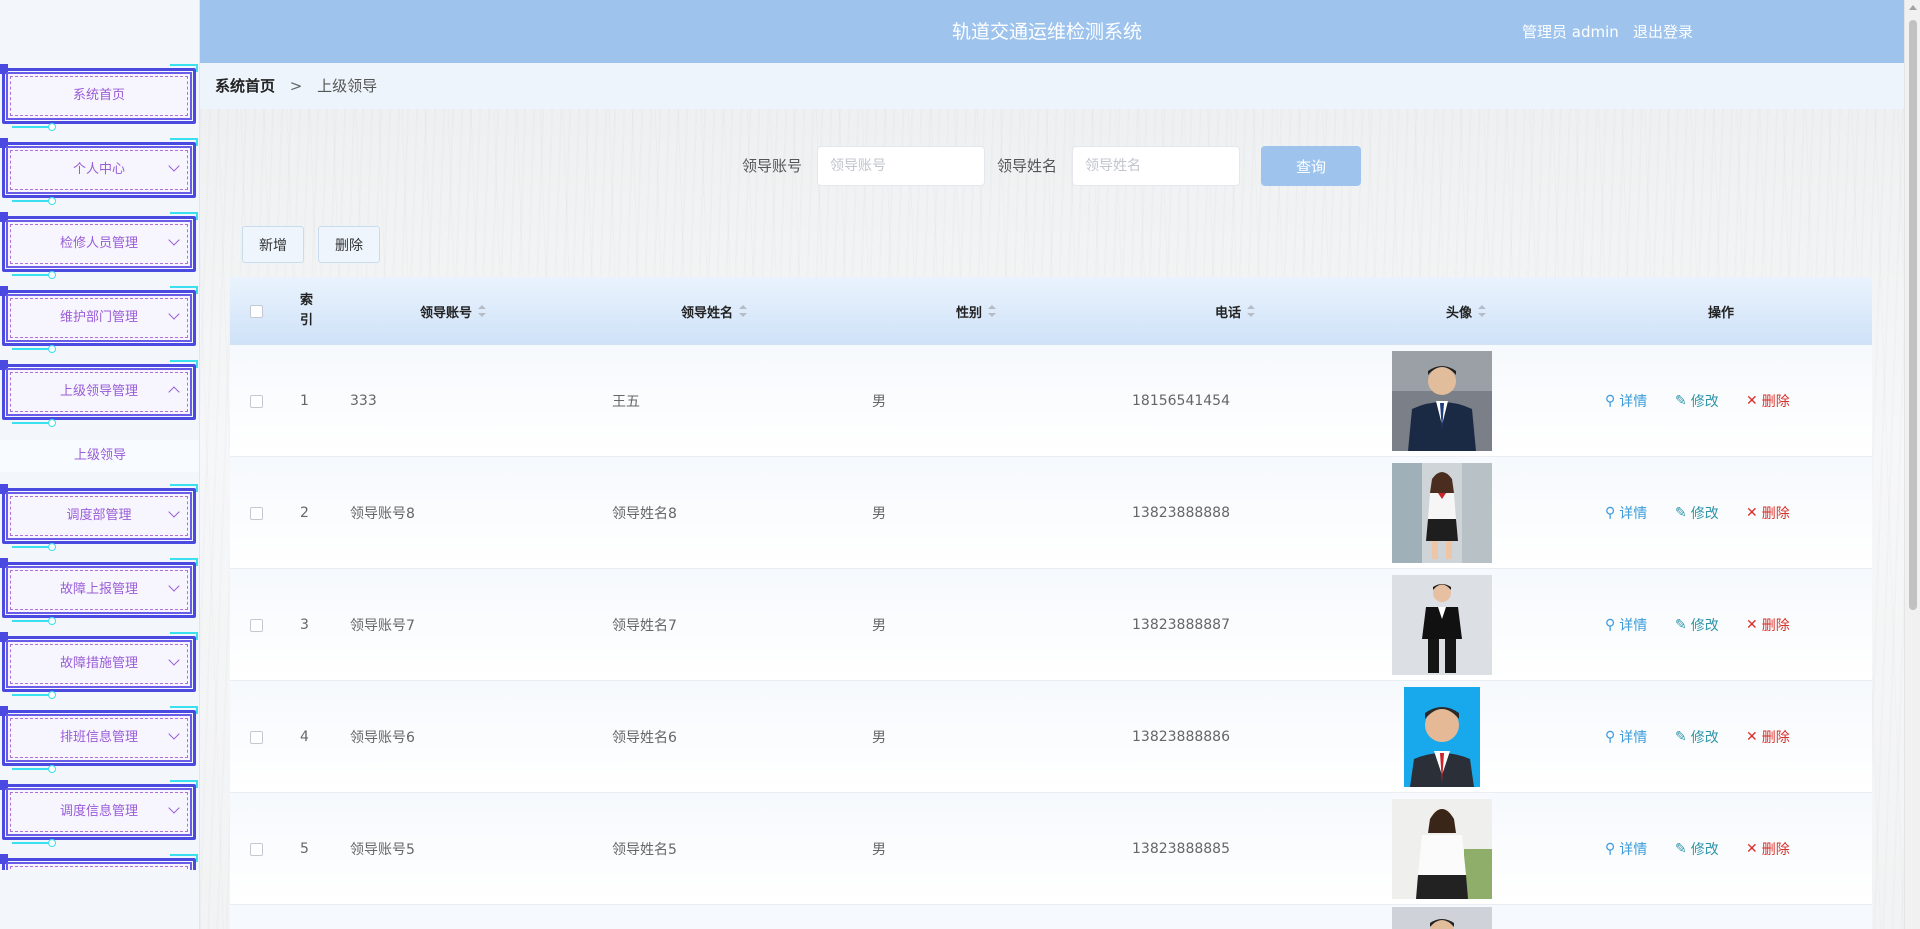  What do you see at coordinates (1156, 166) in the screenshot?
I see `name-search-input` at bounding box center [1156, 166].